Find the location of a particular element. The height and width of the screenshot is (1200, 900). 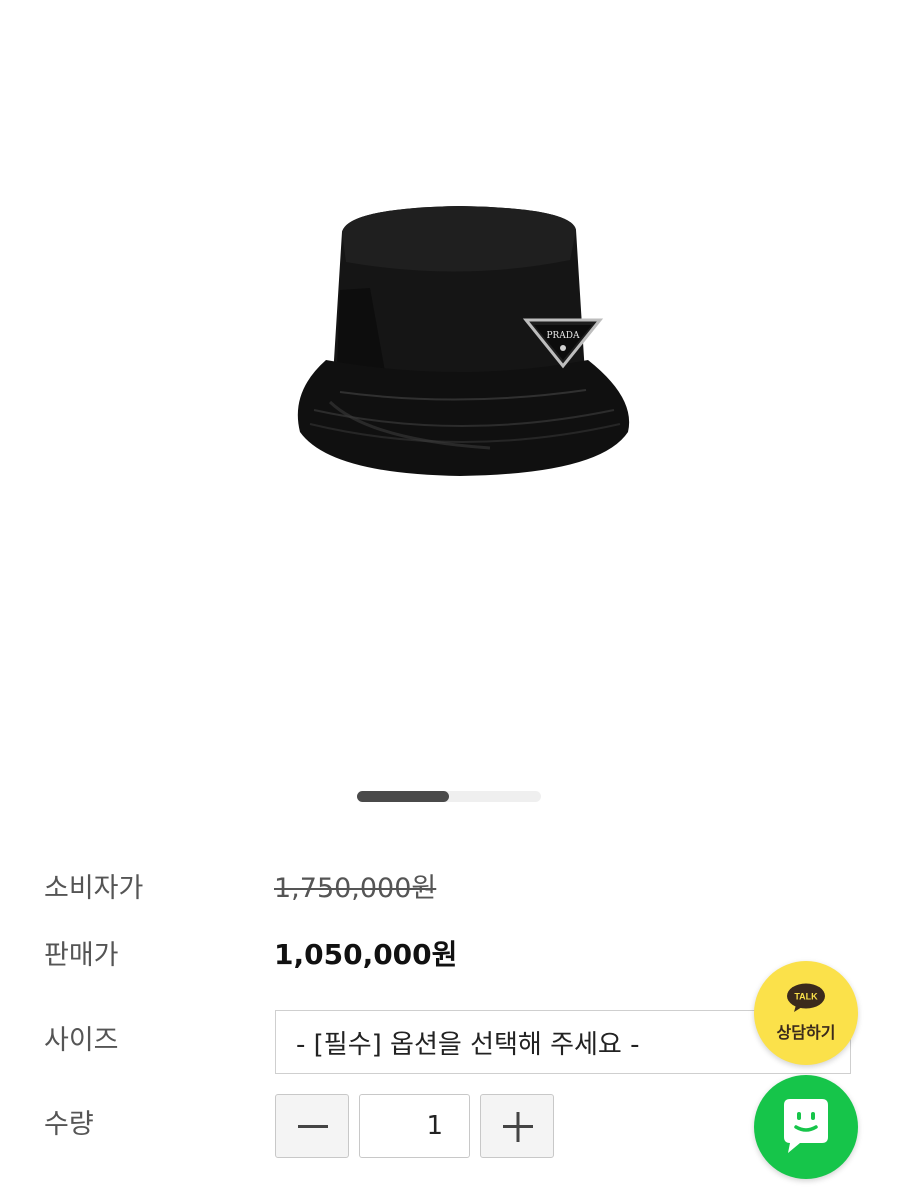

kakao-talk-consult-button: TALK 상담하기 is located at coordinates (806, 1013).